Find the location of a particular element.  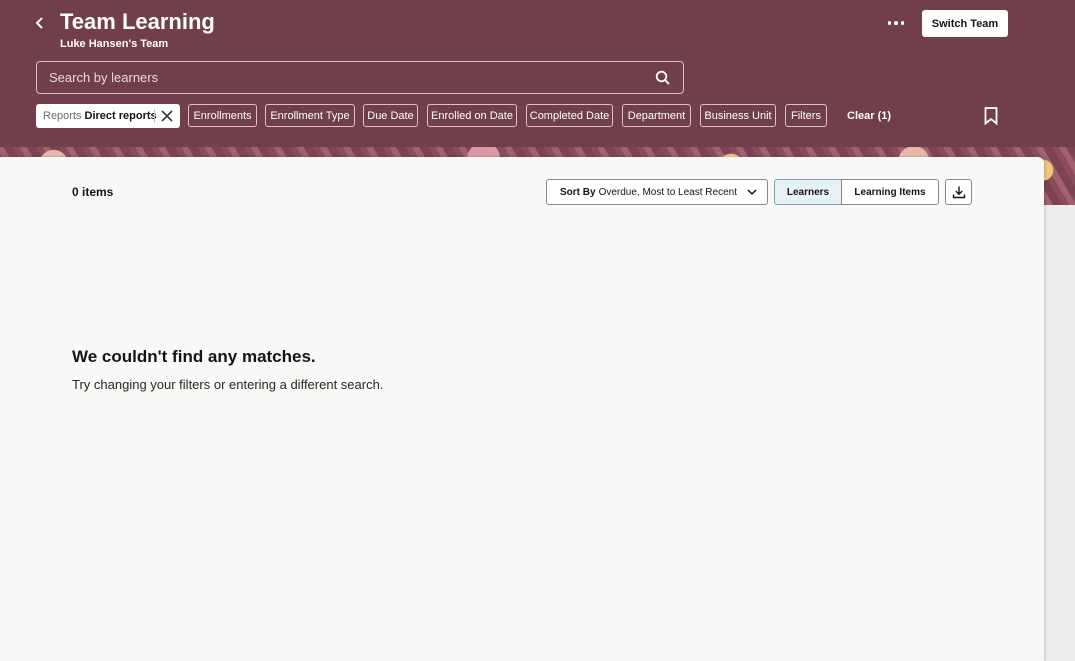

filter-chip-business-unit: Business Unit is located at coordinates (738, 115).